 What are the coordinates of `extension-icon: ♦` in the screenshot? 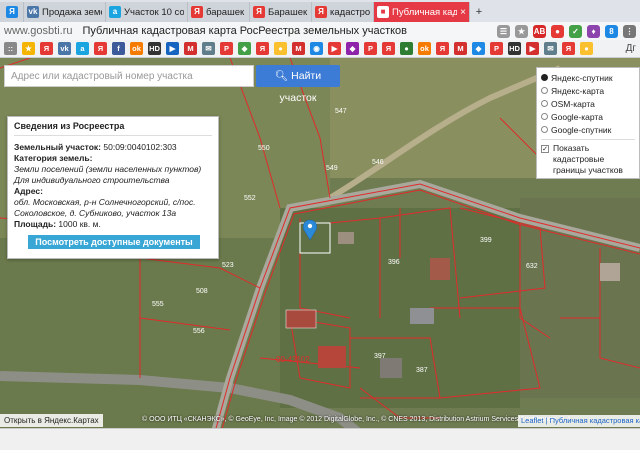 It's located at (593, 31).